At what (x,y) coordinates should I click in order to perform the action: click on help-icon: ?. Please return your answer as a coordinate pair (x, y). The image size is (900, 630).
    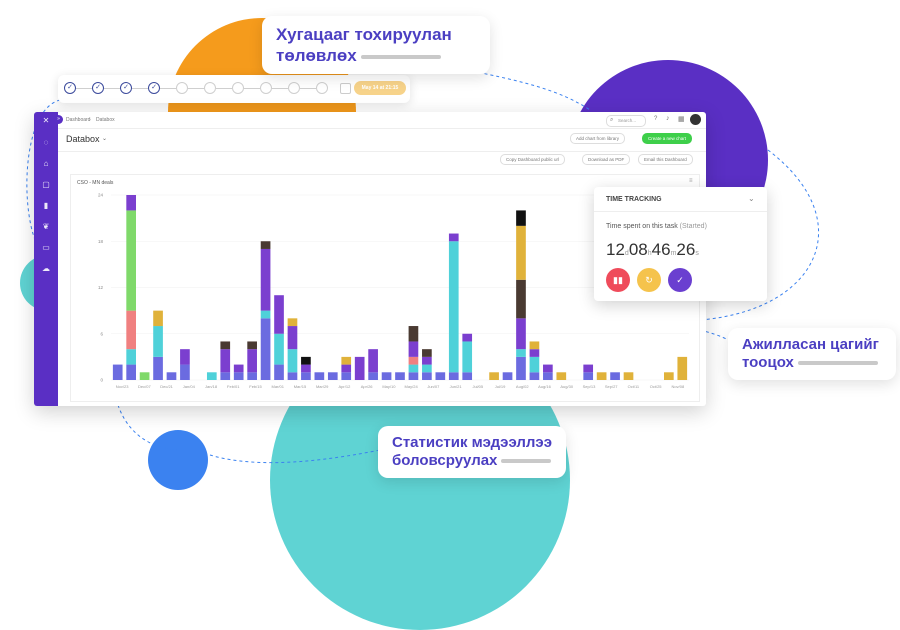
    Looking at the image, I should click on (655, 119).